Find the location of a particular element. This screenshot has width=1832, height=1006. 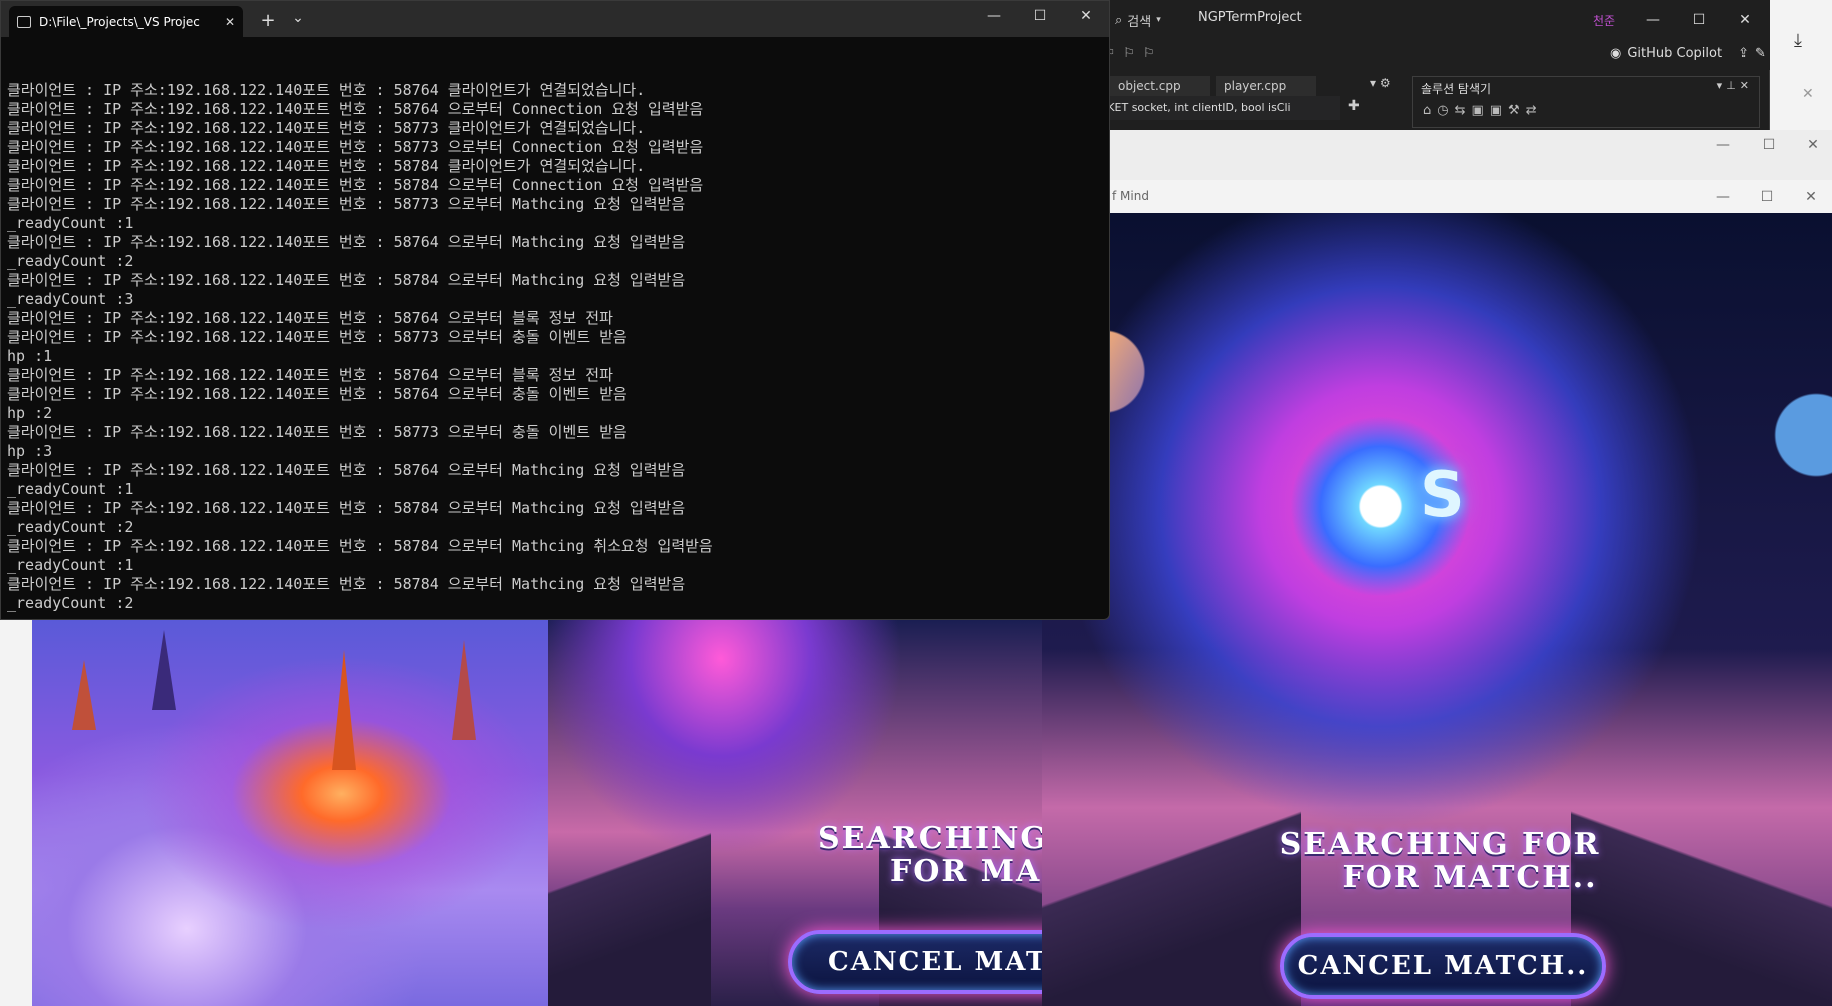

solution-explorer-toolbar: ⌂◷⇆▣▣⚒⇄ is located at coordinates (1483, 110).